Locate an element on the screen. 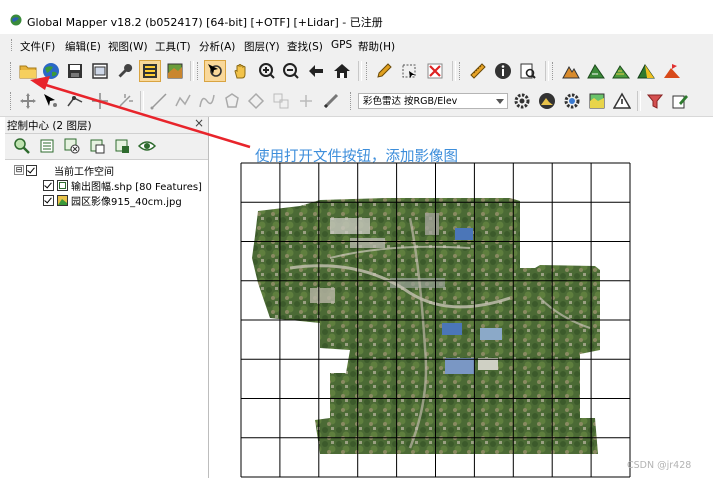 The image size is (713, 481). wrench-icon is located at coordinates (125, 70).